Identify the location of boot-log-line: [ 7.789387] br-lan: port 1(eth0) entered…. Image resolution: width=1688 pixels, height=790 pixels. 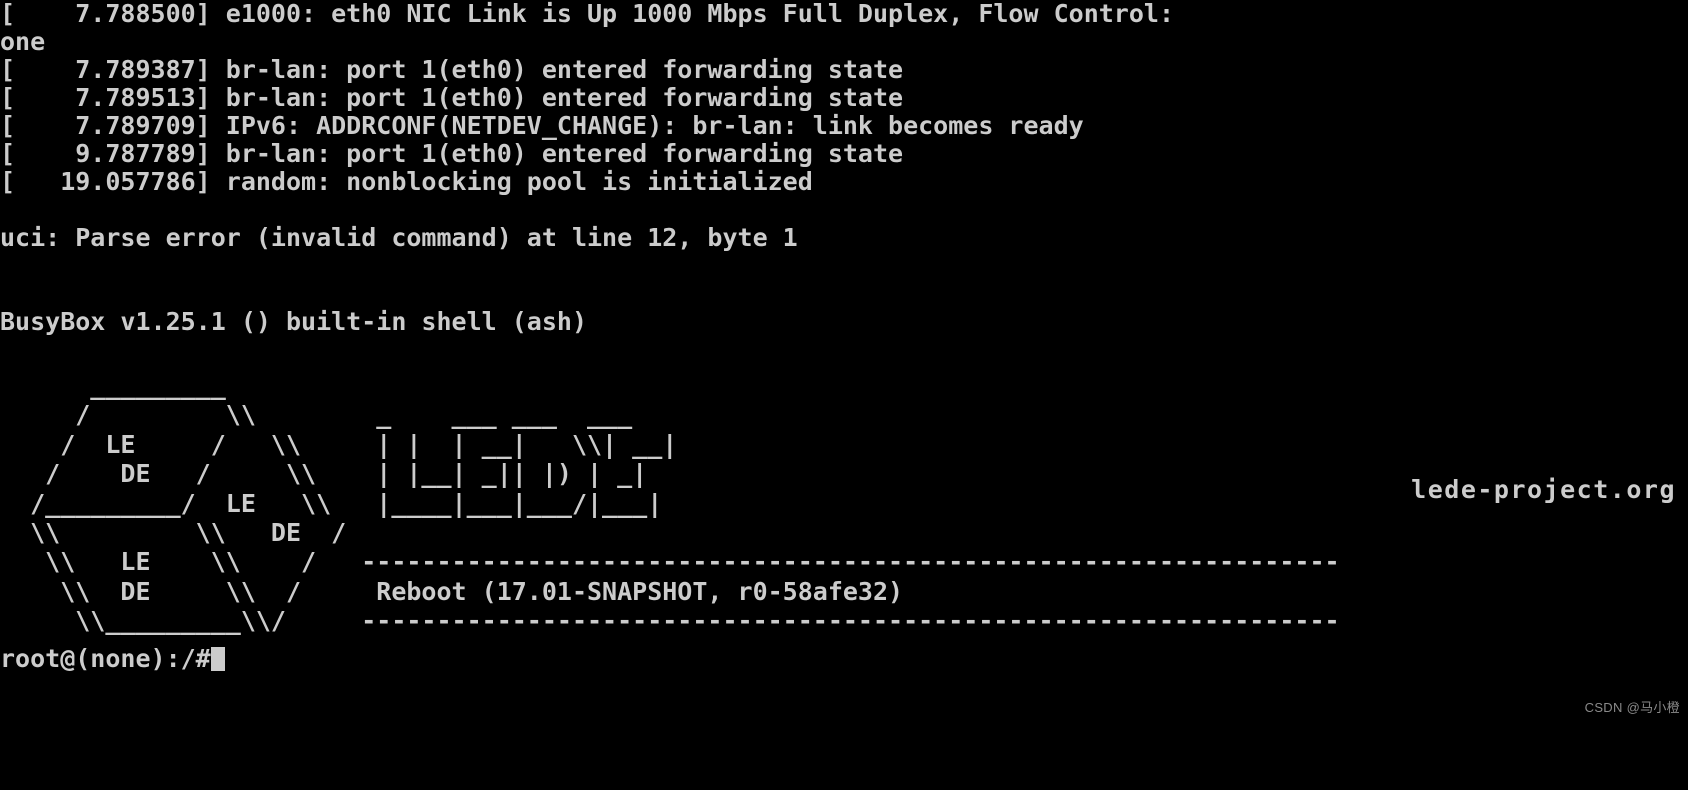
(452, 69).